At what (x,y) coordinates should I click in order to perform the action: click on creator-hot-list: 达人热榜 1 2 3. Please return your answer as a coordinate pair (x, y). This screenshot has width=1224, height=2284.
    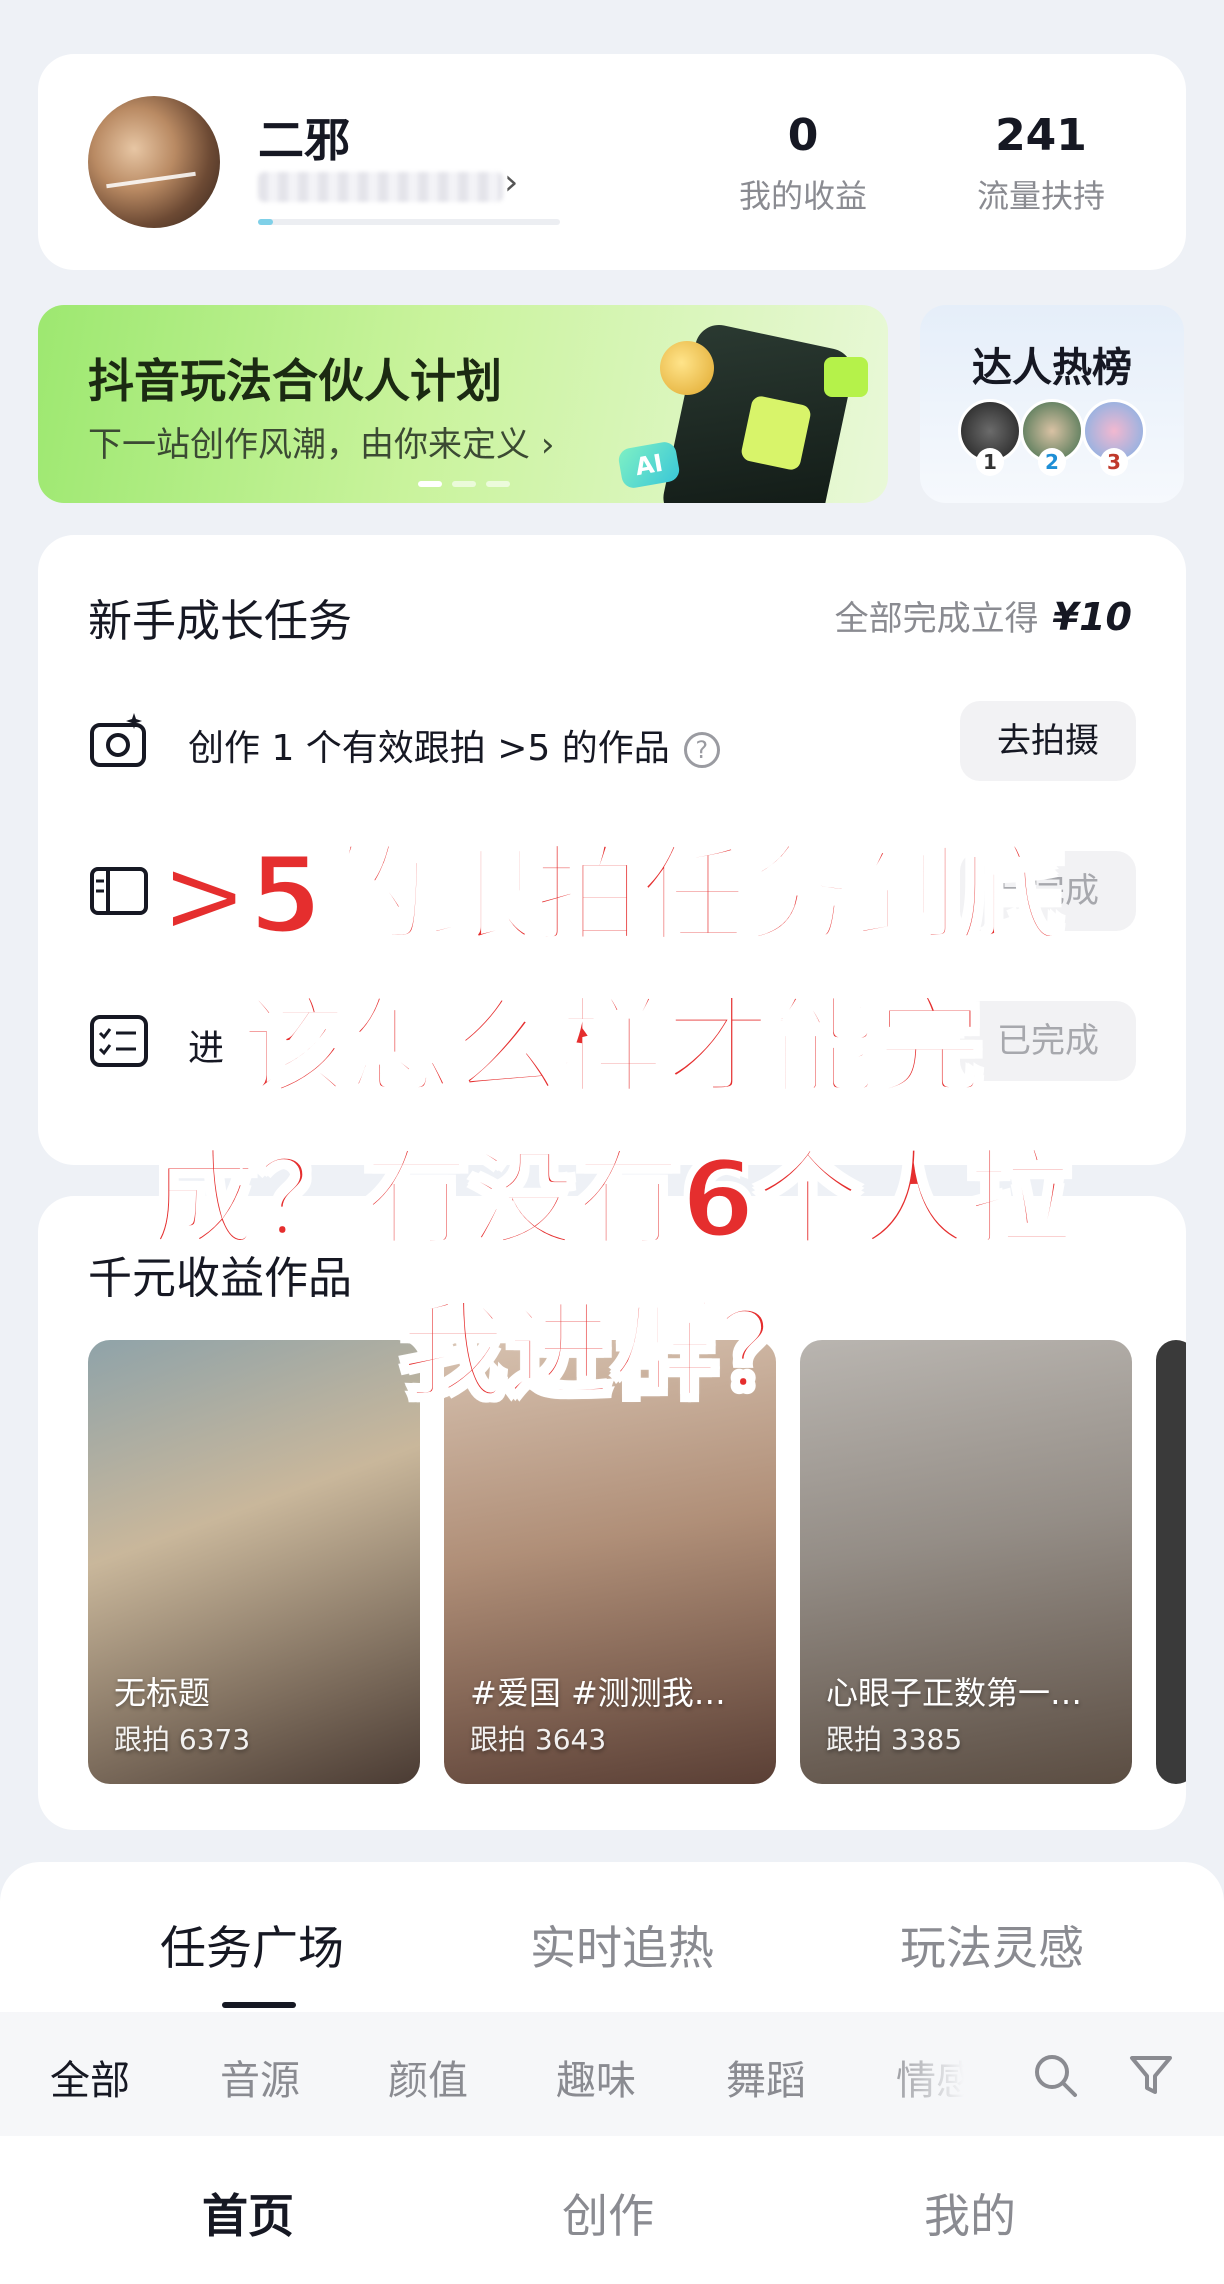
    Looking at the image, I should click on (1052, 404).